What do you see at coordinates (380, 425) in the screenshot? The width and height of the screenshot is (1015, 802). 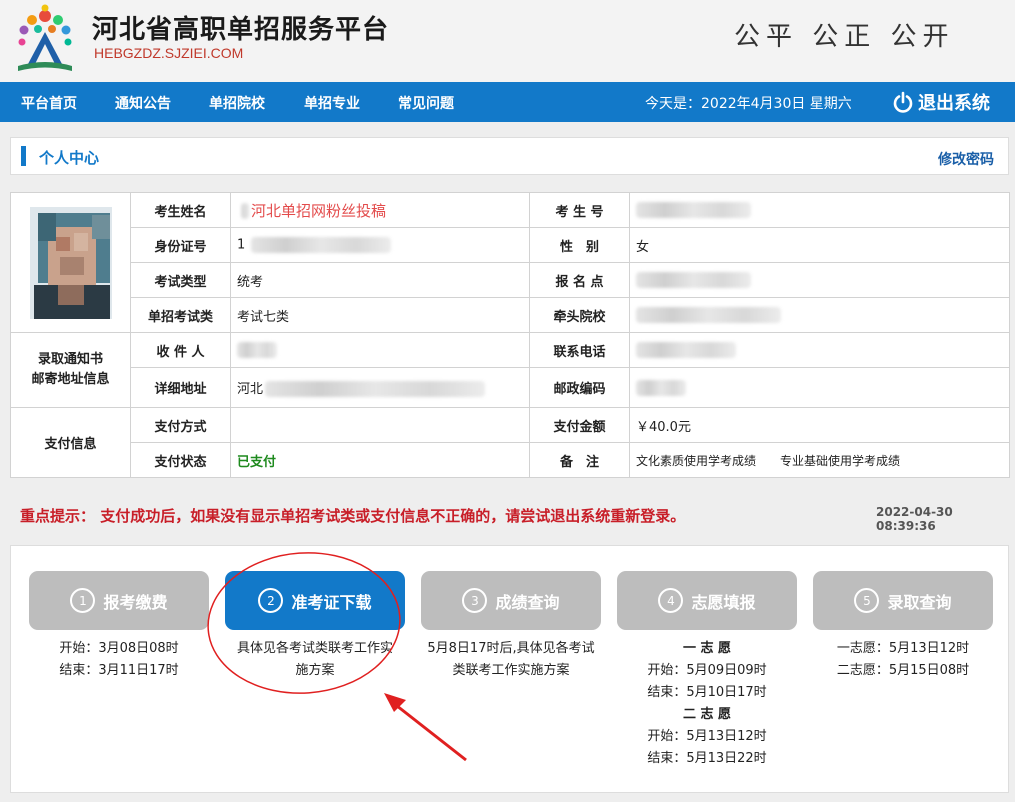 I see `pay-method-value` at bounding box center [380, 425].